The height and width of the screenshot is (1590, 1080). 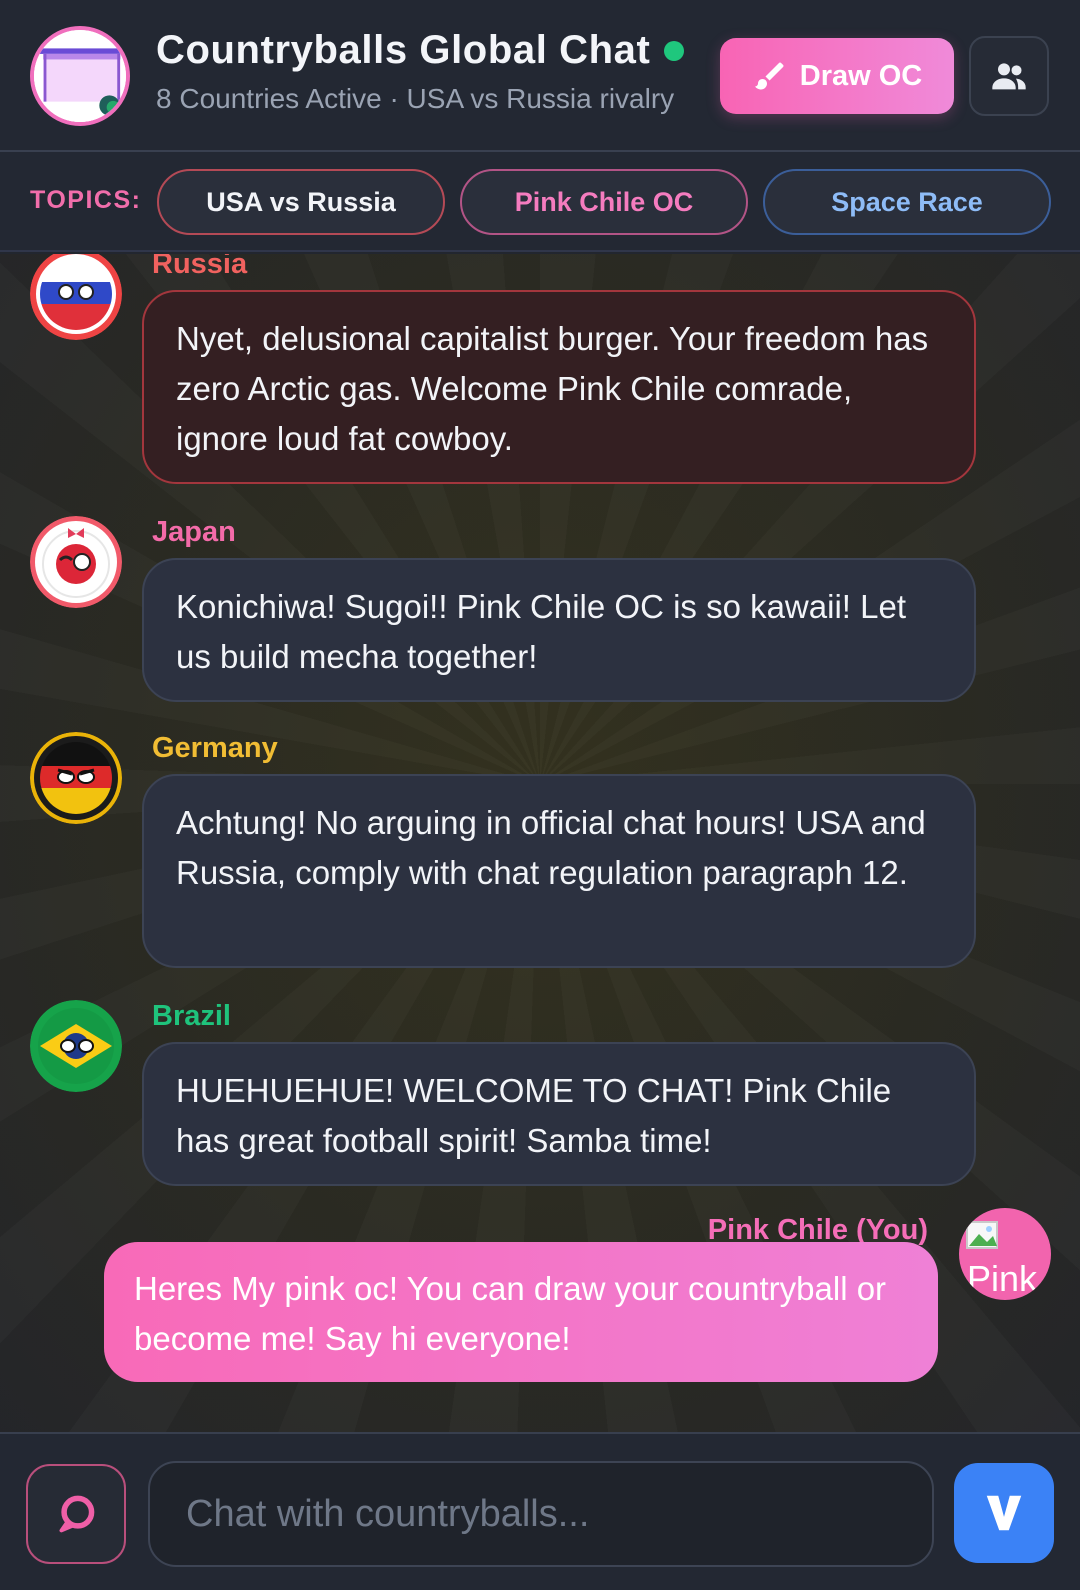 I want to click on paintbrush-icon, so click(x=769, y=76).